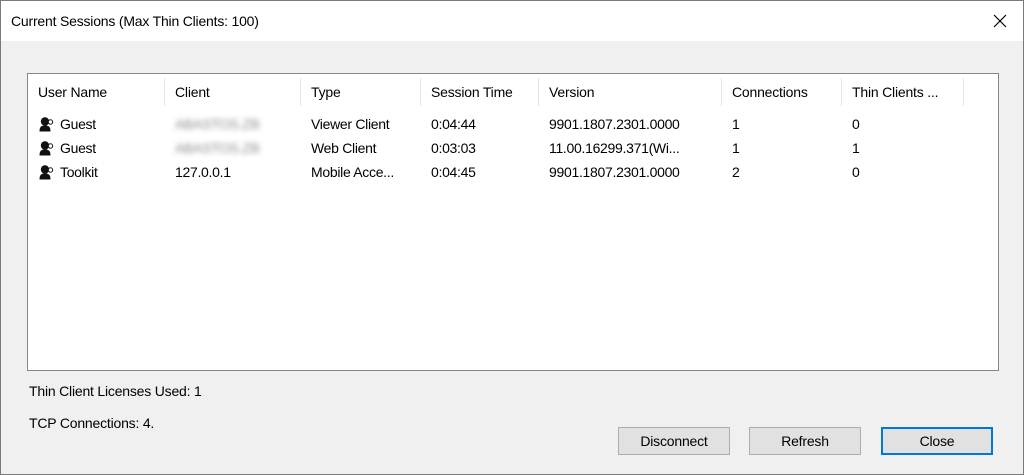 The height and width of the screenshot is (475, 1024). I want to click on column-header-client: Client, so click(233, 92).